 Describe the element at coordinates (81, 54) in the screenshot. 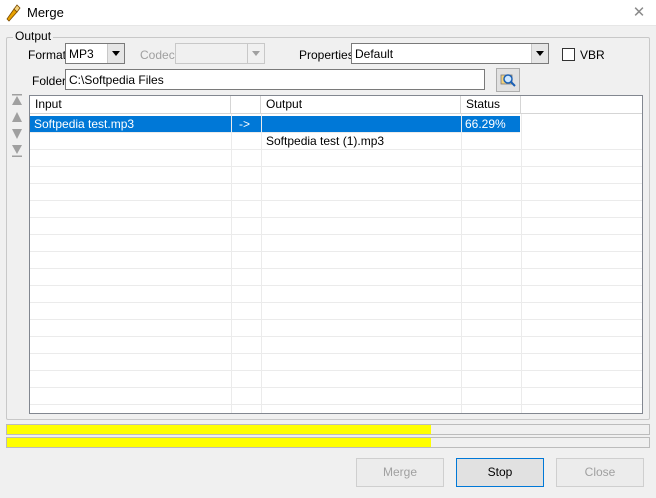

I see `format-value: MP3` at that location.